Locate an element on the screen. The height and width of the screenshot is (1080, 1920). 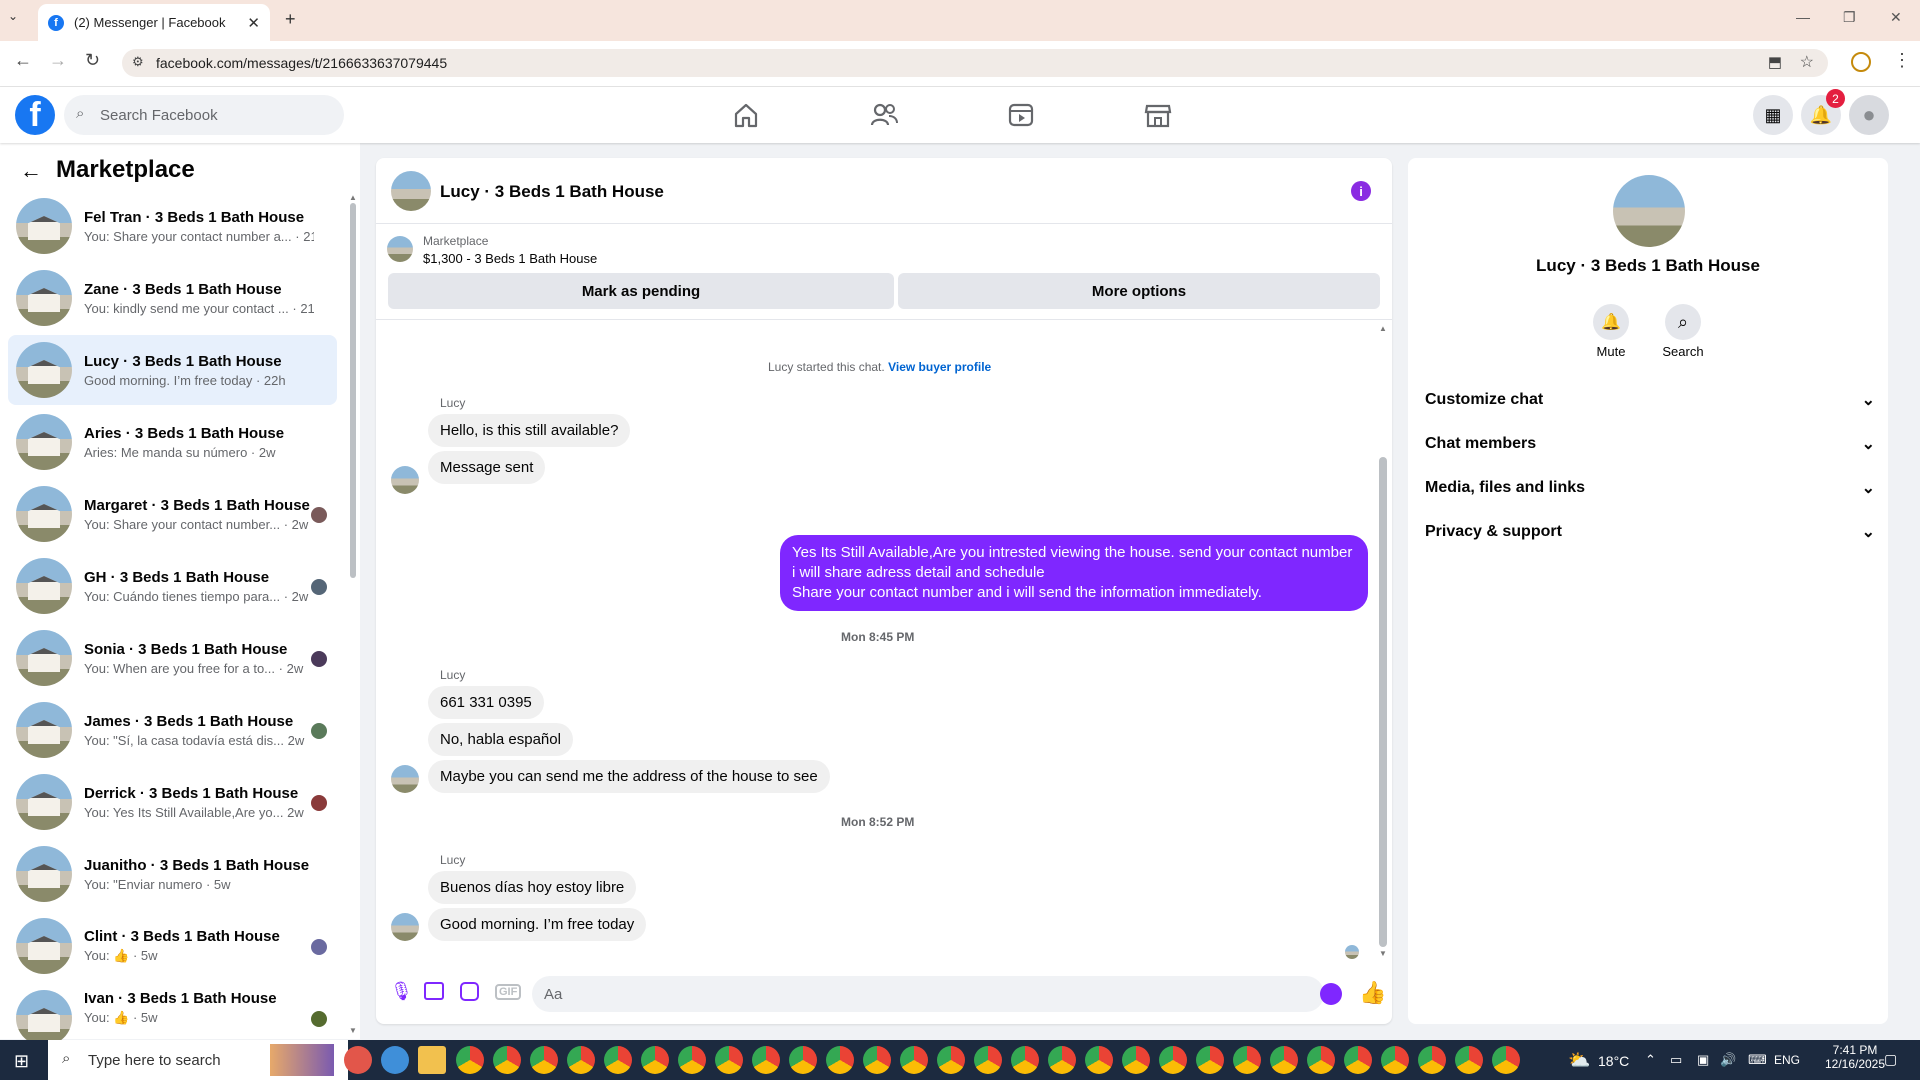
language-indicator: ENG is located at coordinates (1787, 1060).